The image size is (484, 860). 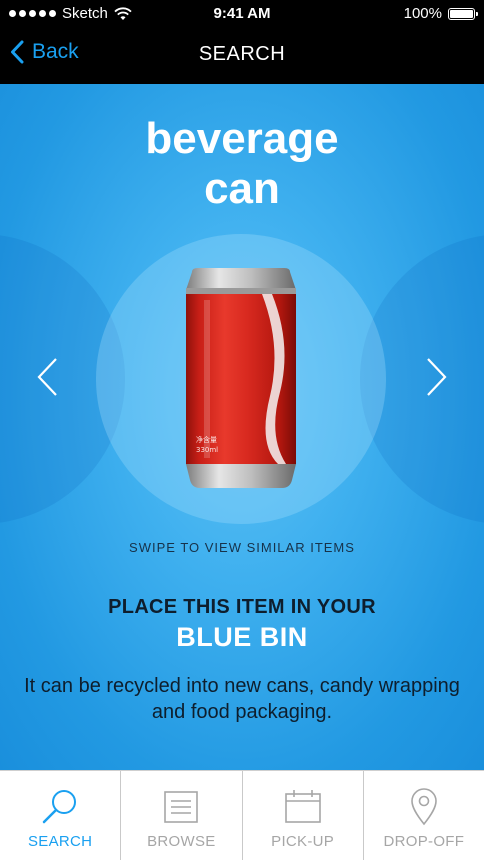 I want to click on item-title-line2: can, so click(x=242, y=188).